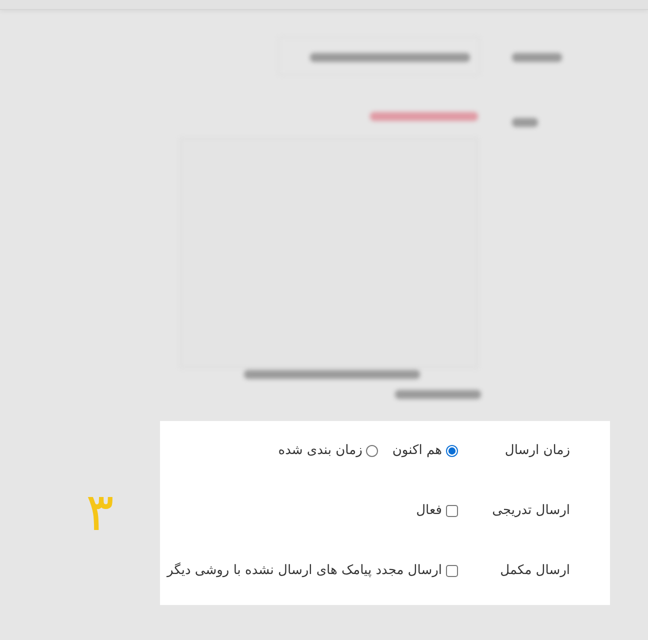 The width and height of the screenshot is (648, 640). I want to click on setting-label: زمان ارسال, so click(537, 451).